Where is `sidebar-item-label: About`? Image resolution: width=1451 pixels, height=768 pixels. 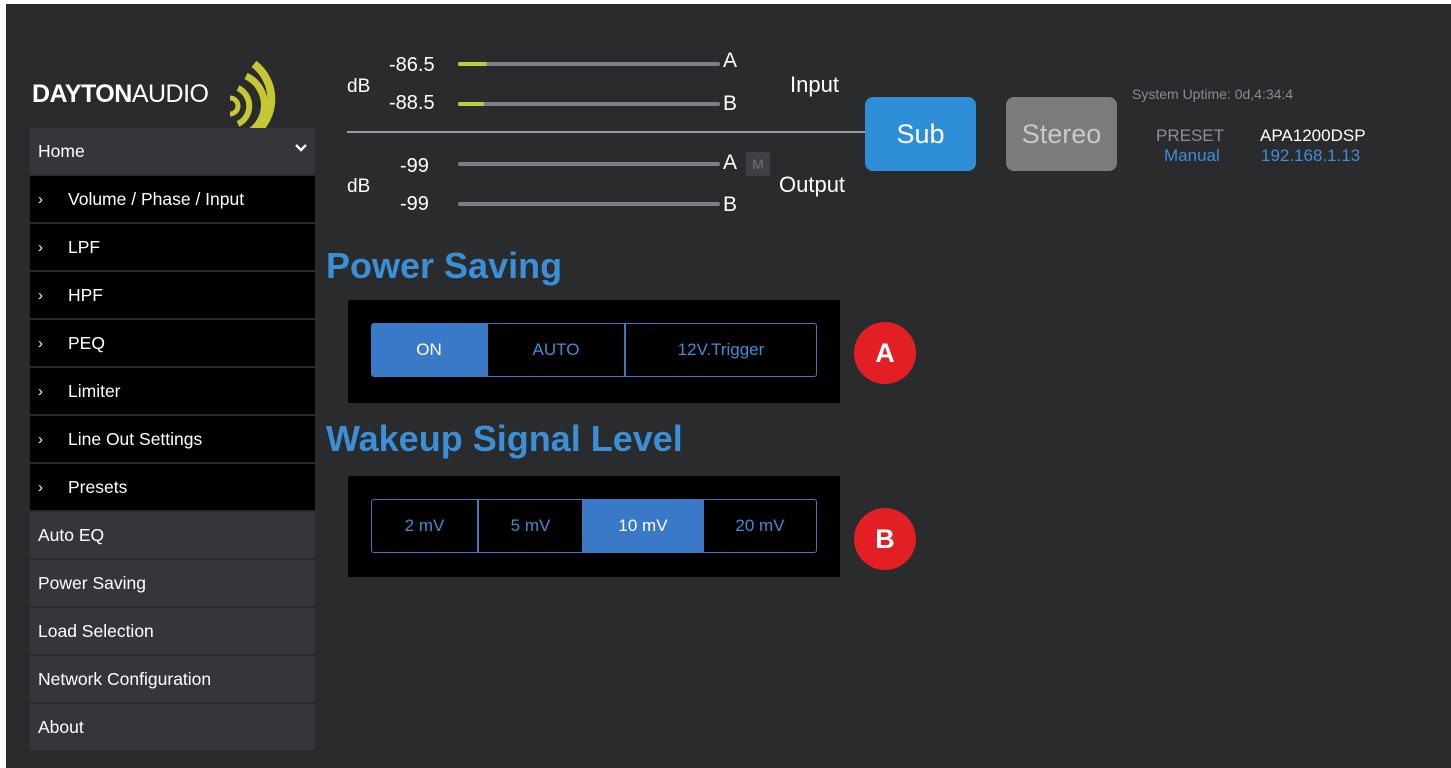
sidebar-item-label: About is located at coordinates (61, 726).